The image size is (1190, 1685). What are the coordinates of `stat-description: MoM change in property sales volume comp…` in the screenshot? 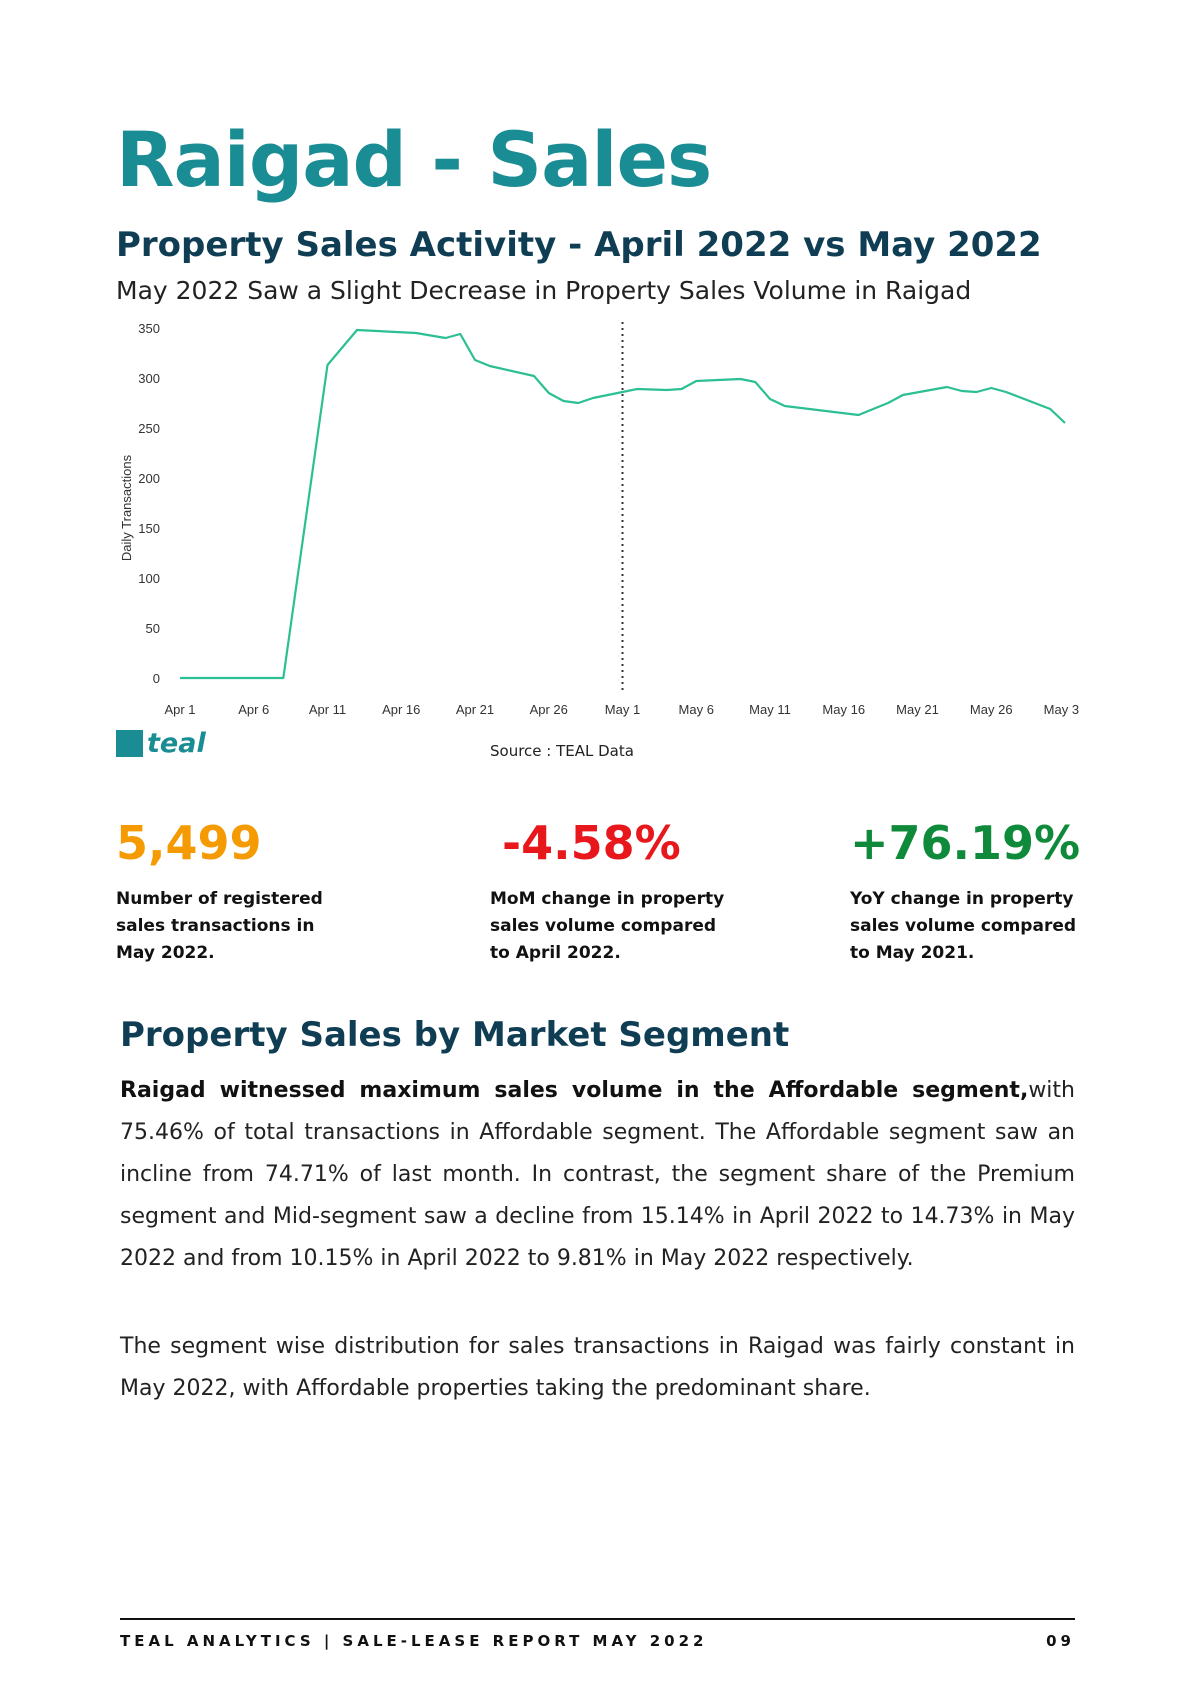 It's located at (620, 926).